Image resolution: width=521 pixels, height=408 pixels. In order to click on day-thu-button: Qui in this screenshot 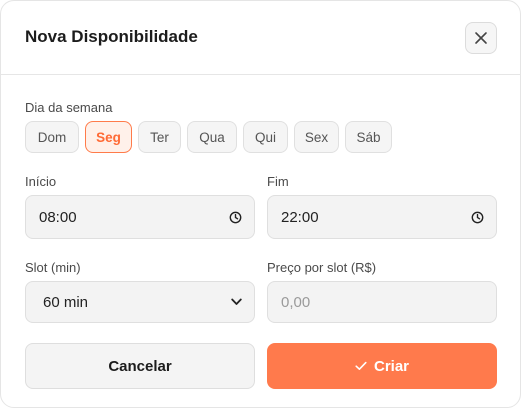, I will do `click(265, 137)`.